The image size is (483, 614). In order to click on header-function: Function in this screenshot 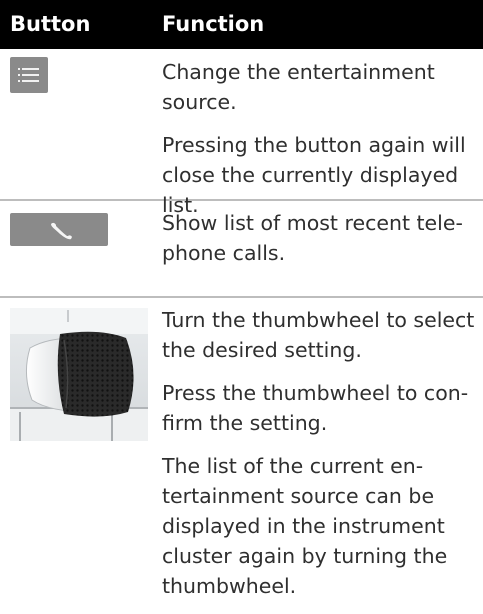, I will do `click(213, 24)`.